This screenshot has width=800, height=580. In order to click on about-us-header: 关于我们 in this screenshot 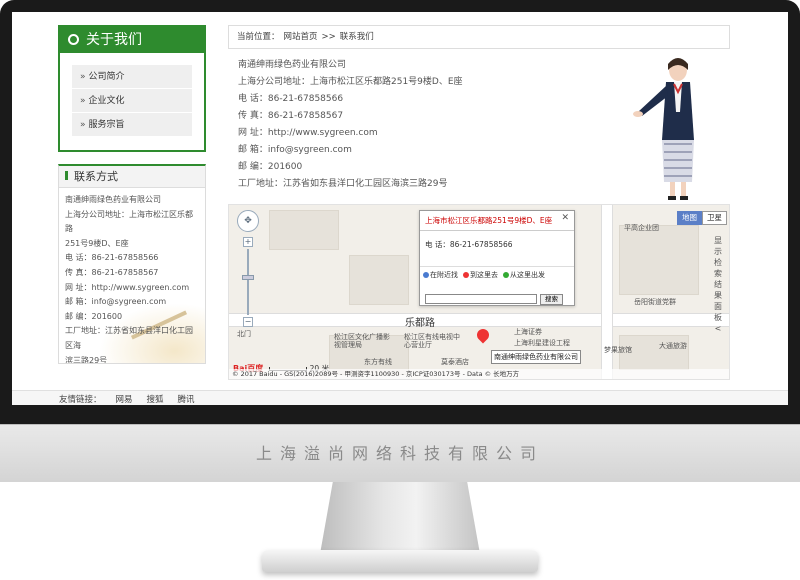, I will do `click(132, 40)`.